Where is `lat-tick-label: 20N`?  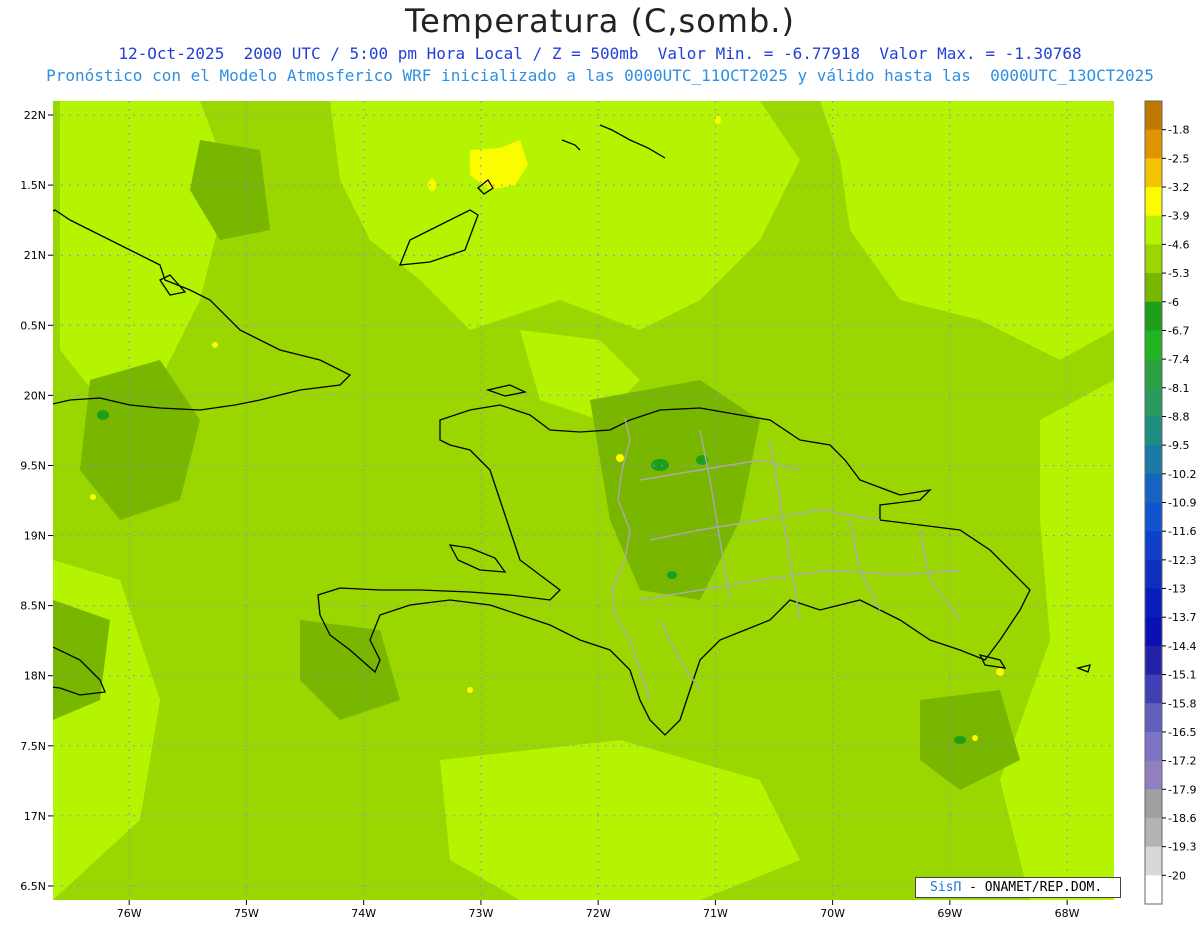
lat-tick-label: 20N is located at coordinates (35, 395).